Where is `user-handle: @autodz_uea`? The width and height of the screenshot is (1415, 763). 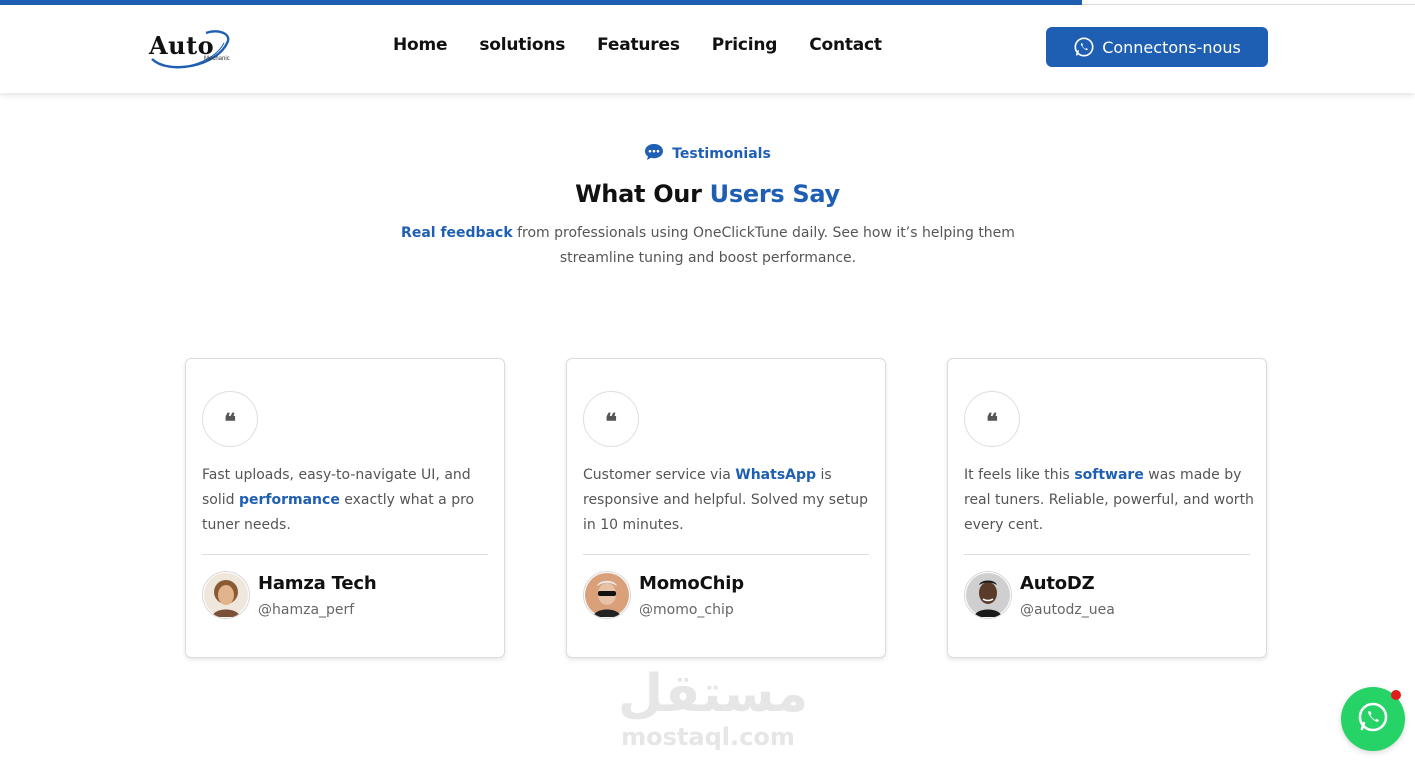 user-handle: @autodz_uea is located at coordinates (1067, 610).